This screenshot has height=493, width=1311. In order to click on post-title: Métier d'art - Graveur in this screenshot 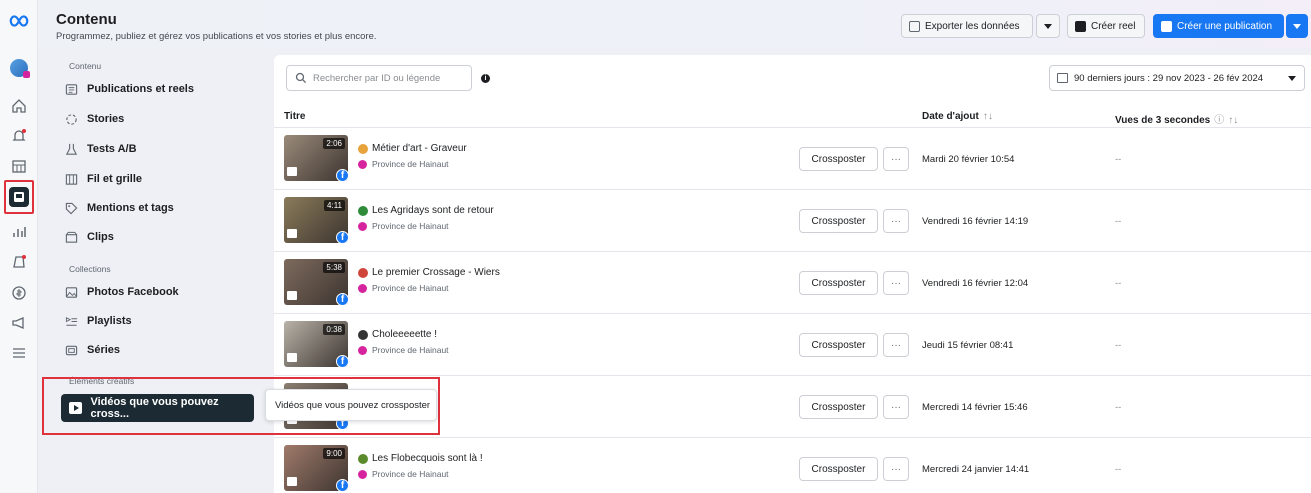, I will do `click(412, 148)`.